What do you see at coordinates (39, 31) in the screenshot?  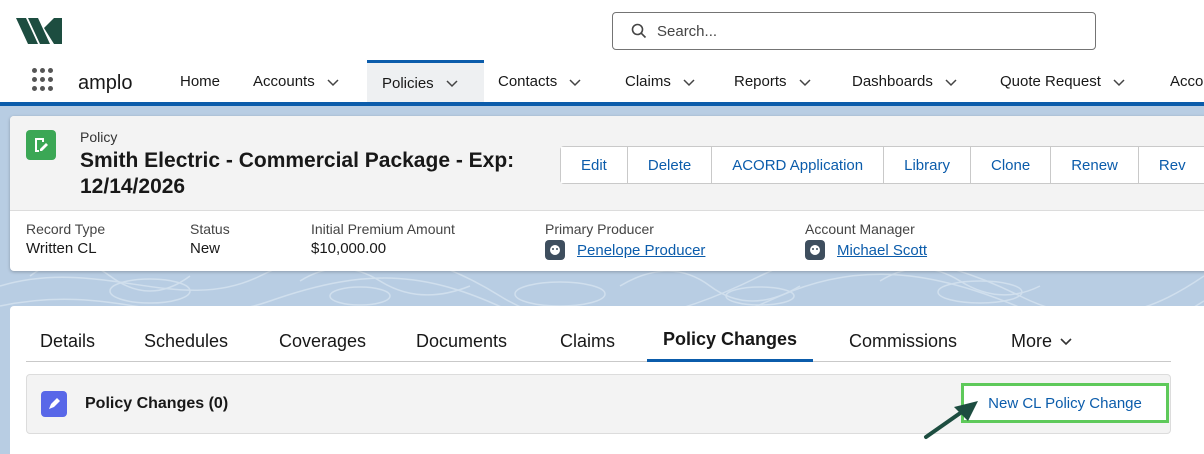 I see `amplo-logo-icon` at bounding box center [39, 31].